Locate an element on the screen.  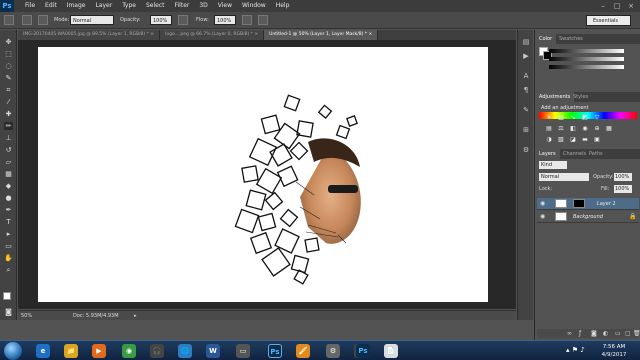
hand-tool-icon: ✋ is located at coordinates (8, 258).